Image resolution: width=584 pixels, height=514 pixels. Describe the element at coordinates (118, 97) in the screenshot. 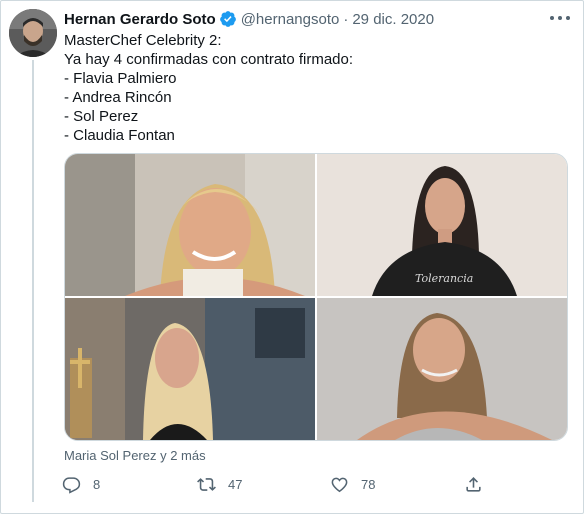

I see `tweet-text-line: - Andrea Rincón` at that location.